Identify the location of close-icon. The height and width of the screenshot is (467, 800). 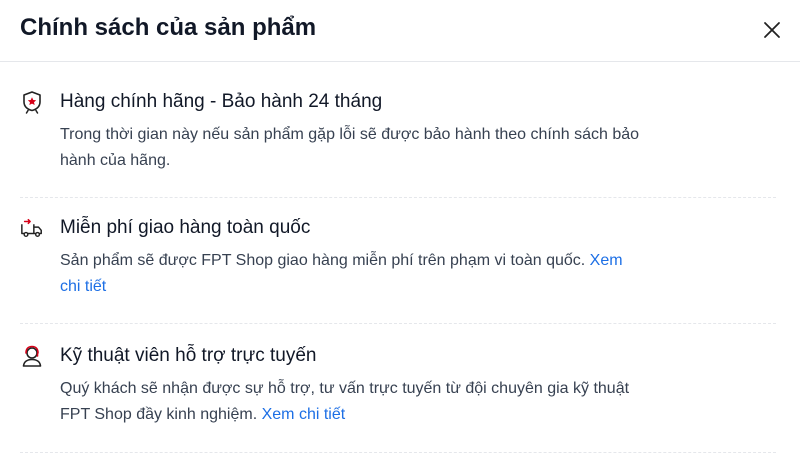
(772, 30).